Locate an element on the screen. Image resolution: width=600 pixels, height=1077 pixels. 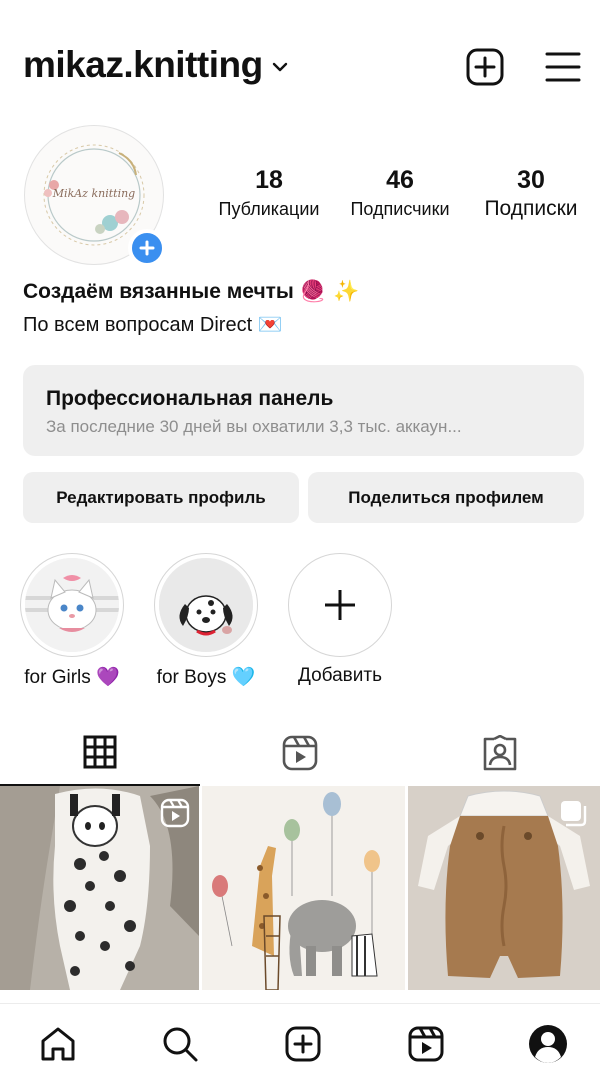
share-profile-button: Поделиться профилем is located at coordinates (446, 497).